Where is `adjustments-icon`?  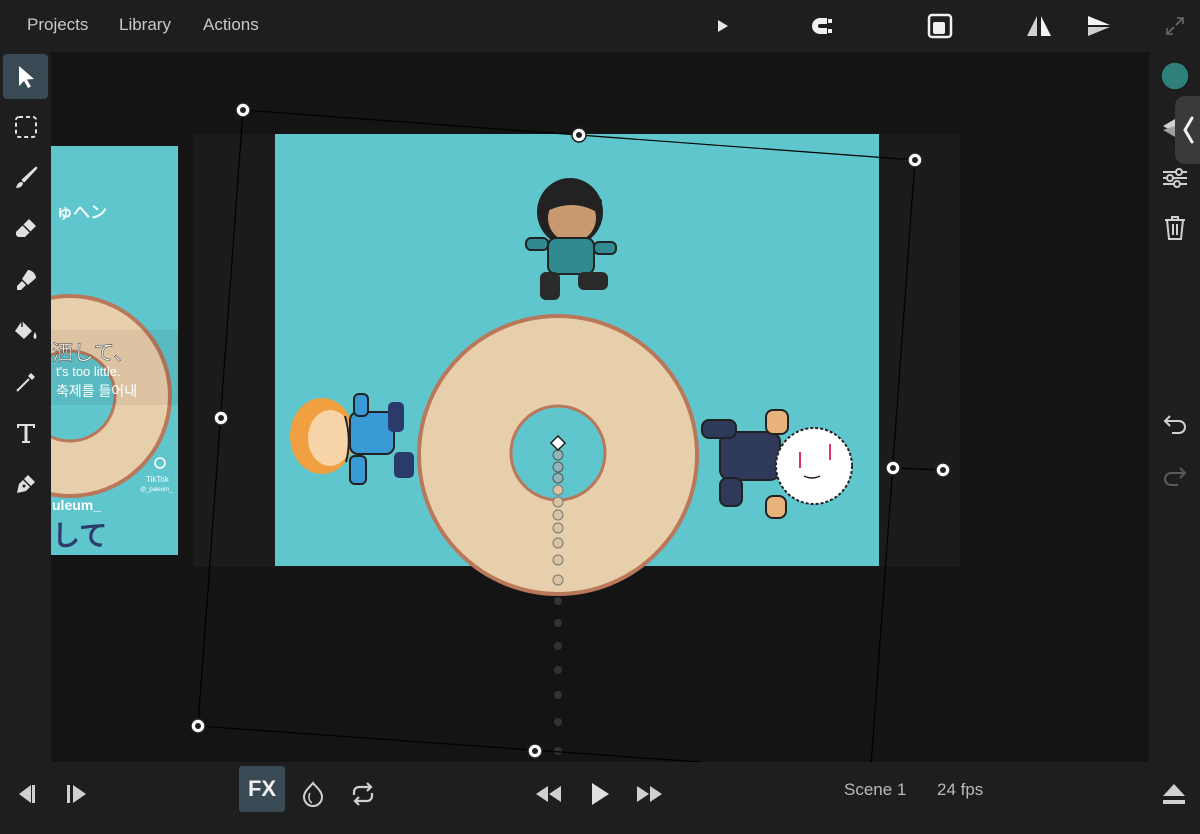
adjustments-icon is located at coordinates (1175, 178).